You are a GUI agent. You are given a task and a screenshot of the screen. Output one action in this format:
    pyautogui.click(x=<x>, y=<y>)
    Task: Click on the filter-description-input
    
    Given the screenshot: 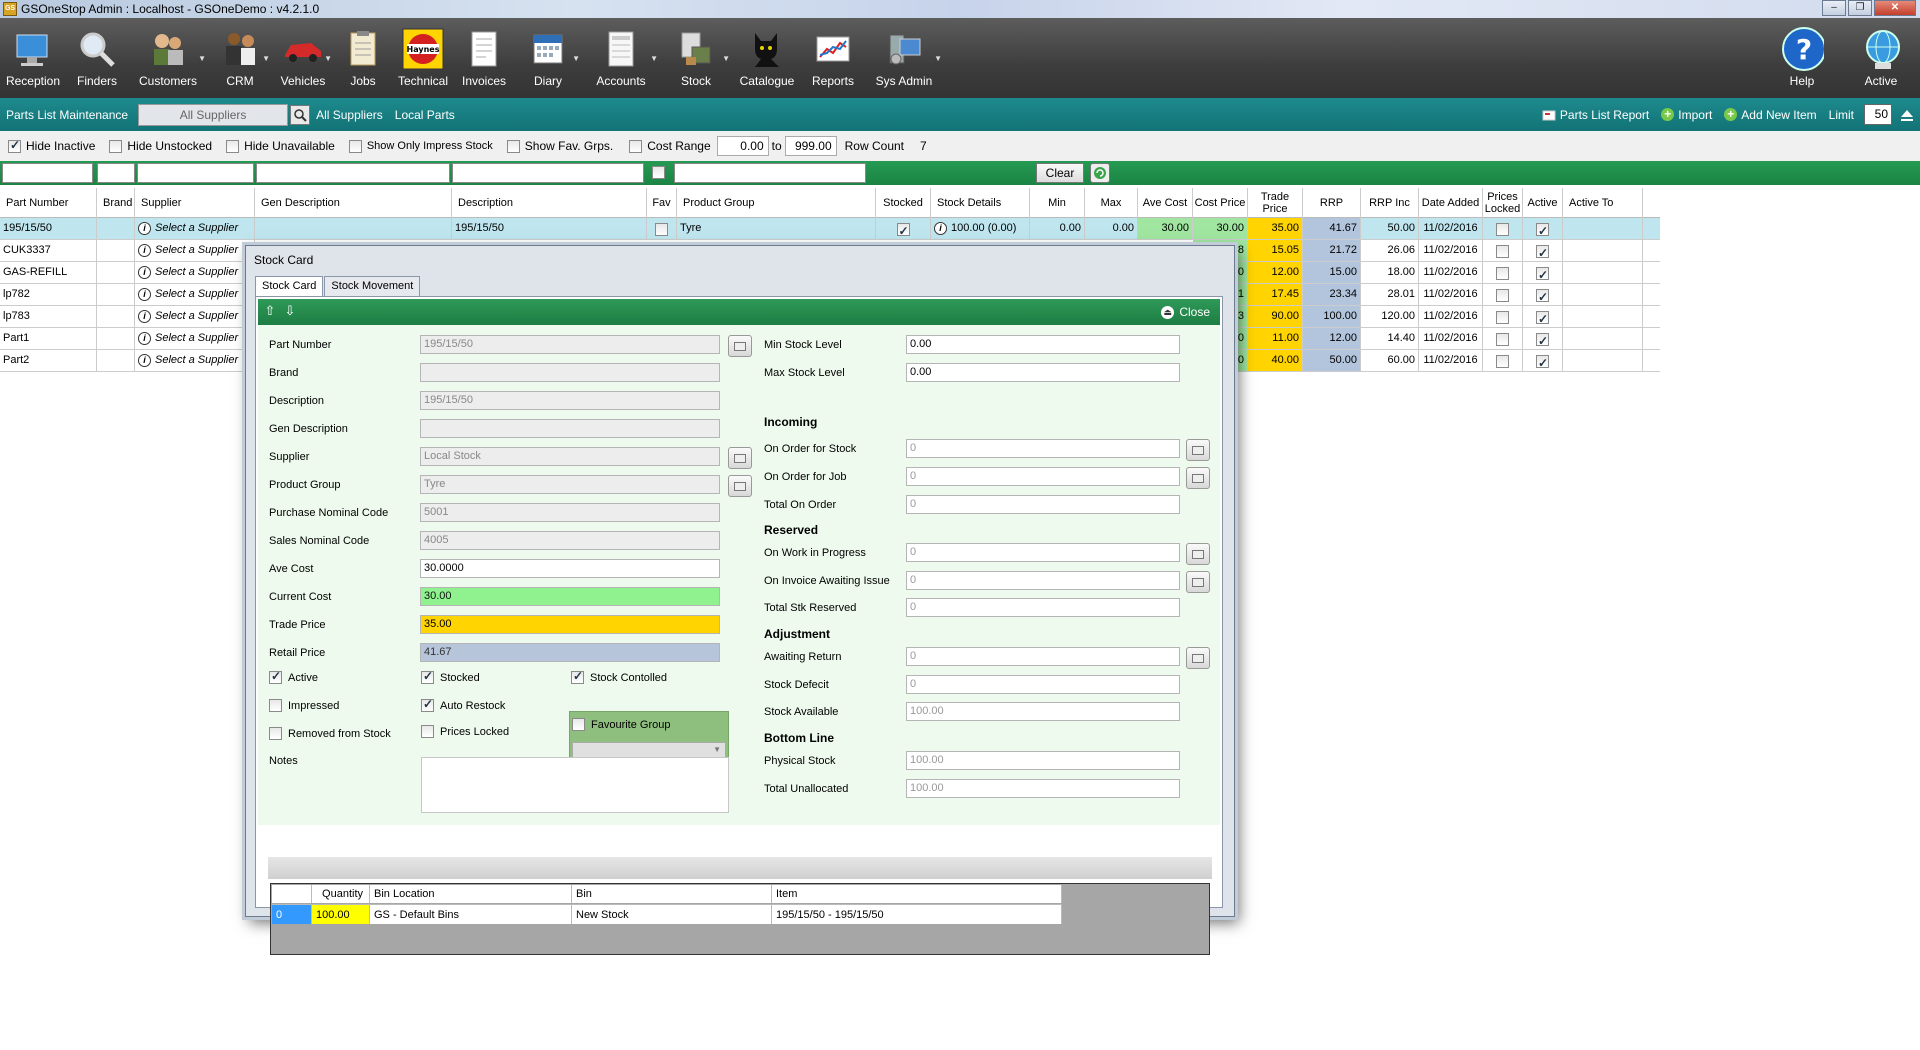 What is the action you would take?
    pyautogui.click(x=548, y=173)
    